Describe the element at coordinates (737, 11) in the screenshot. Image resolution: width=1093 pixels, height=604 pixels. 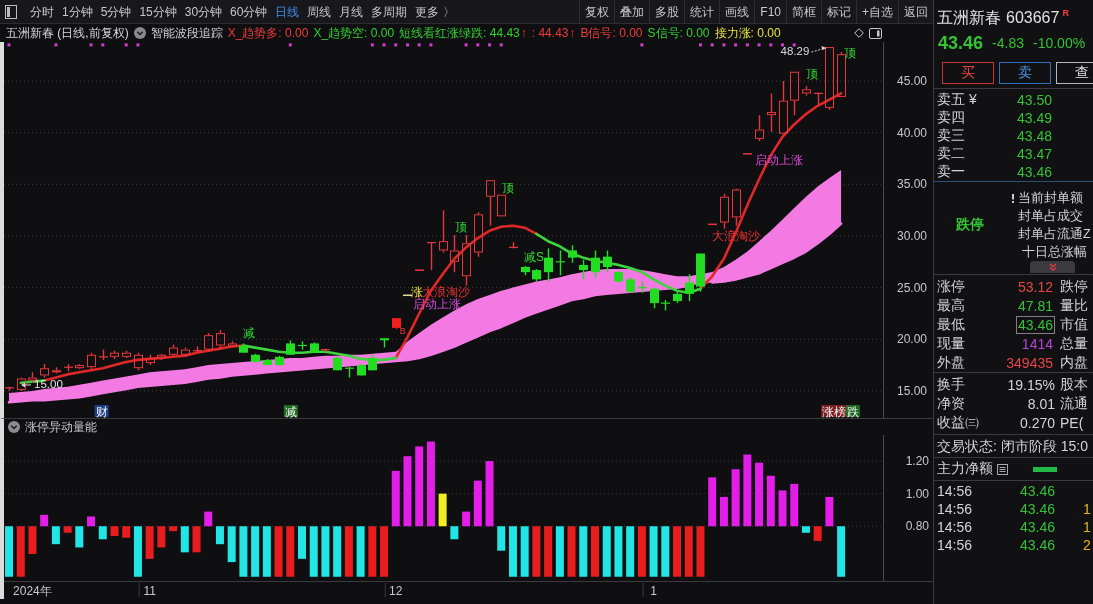
I see `toolbar-button: 画线` at that location.